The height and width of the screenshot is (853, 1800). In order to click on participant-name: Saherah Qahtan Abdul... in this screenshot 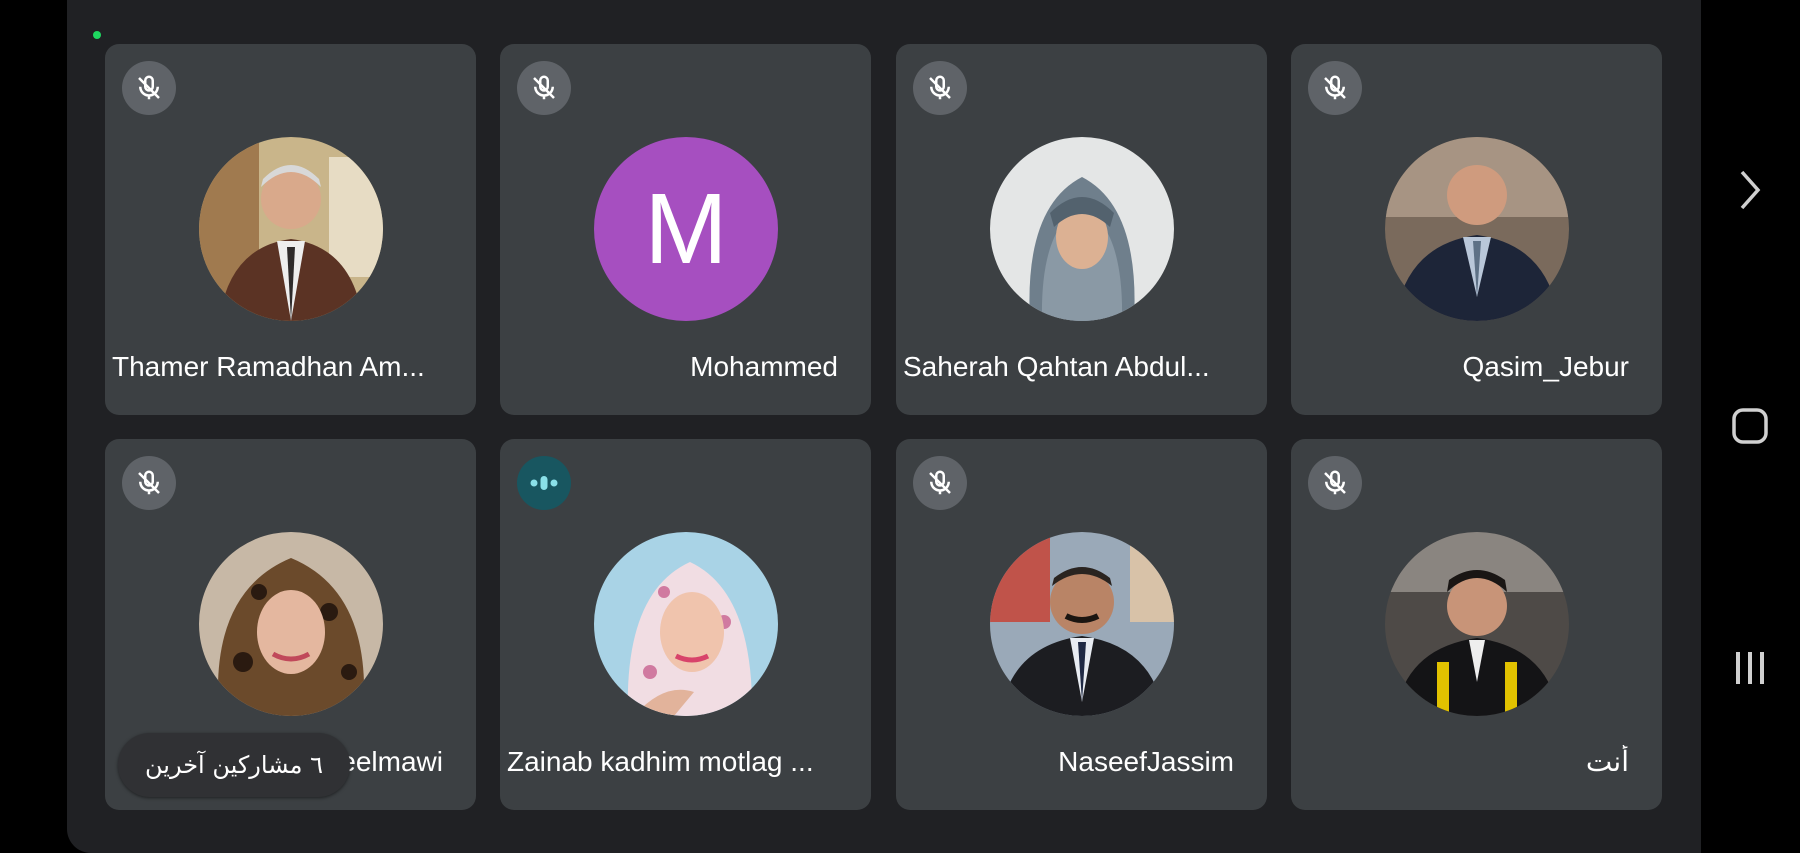, I will do `click(1056, 366)`.